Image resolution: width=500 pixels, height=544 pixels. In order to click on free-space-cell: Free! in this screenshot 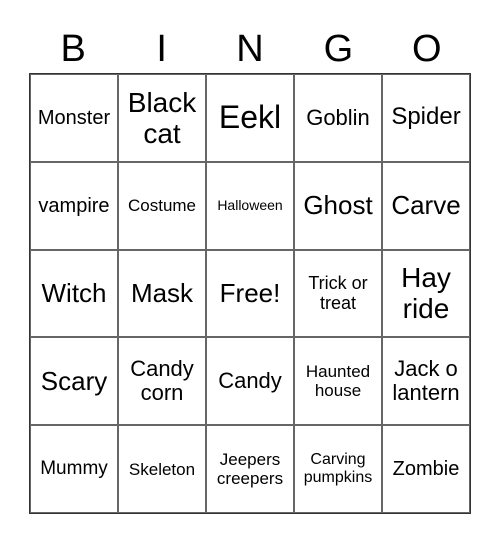, I will do `click(250, 293)`.